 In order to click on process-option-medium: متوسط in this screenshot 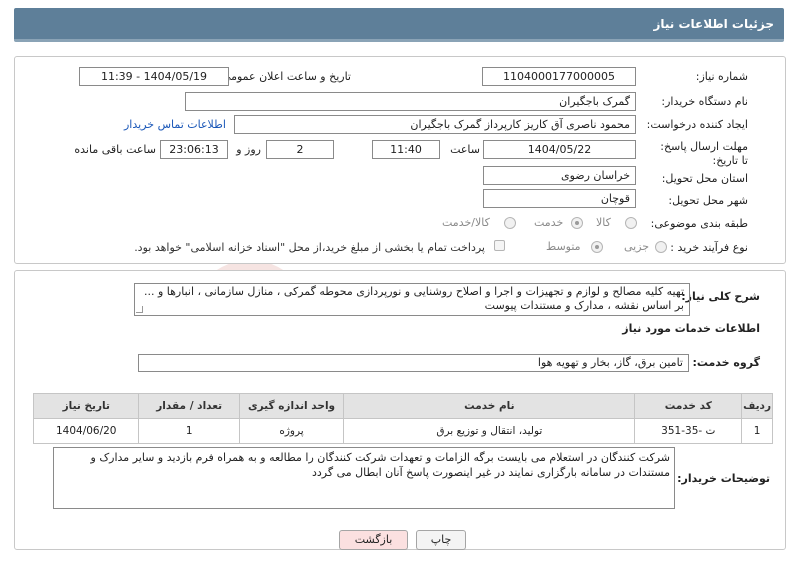, I will do `click(563, 246)`.